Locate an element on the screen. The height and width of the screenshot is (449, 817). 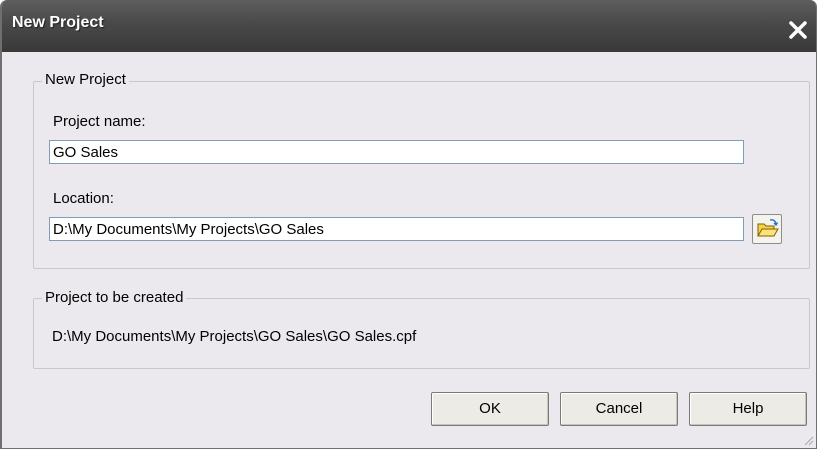
project-name-input is located at coordinates (396, 152).